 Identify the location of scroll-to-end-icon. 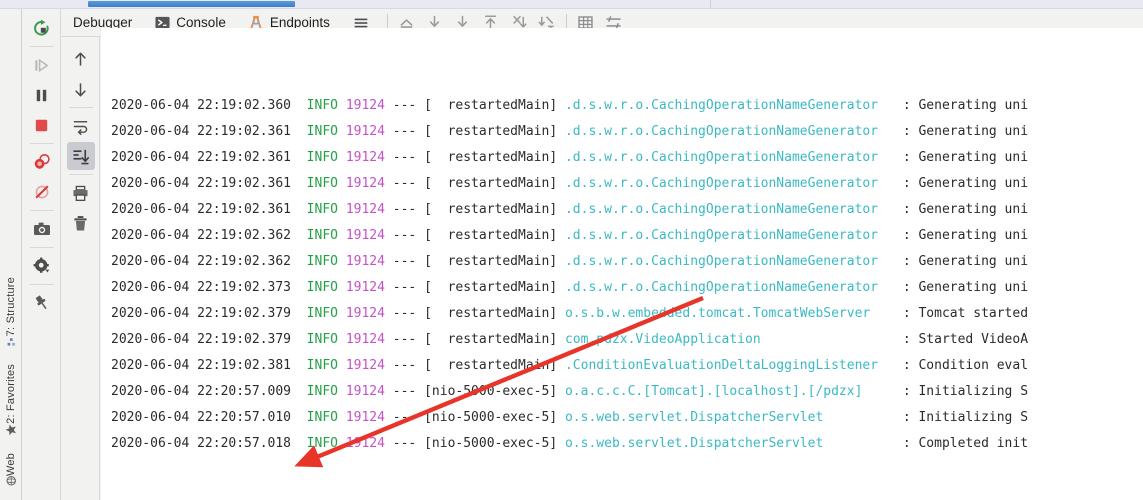
(80, 156).